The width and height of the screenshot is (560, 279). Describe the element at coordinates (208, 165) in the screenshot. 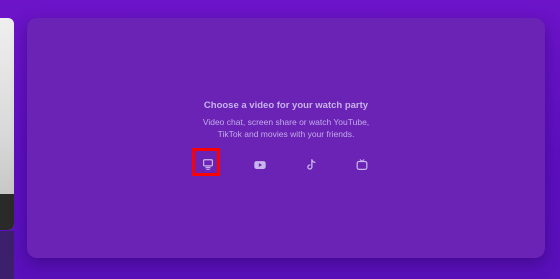

I see `screen-share-icon` at that location.